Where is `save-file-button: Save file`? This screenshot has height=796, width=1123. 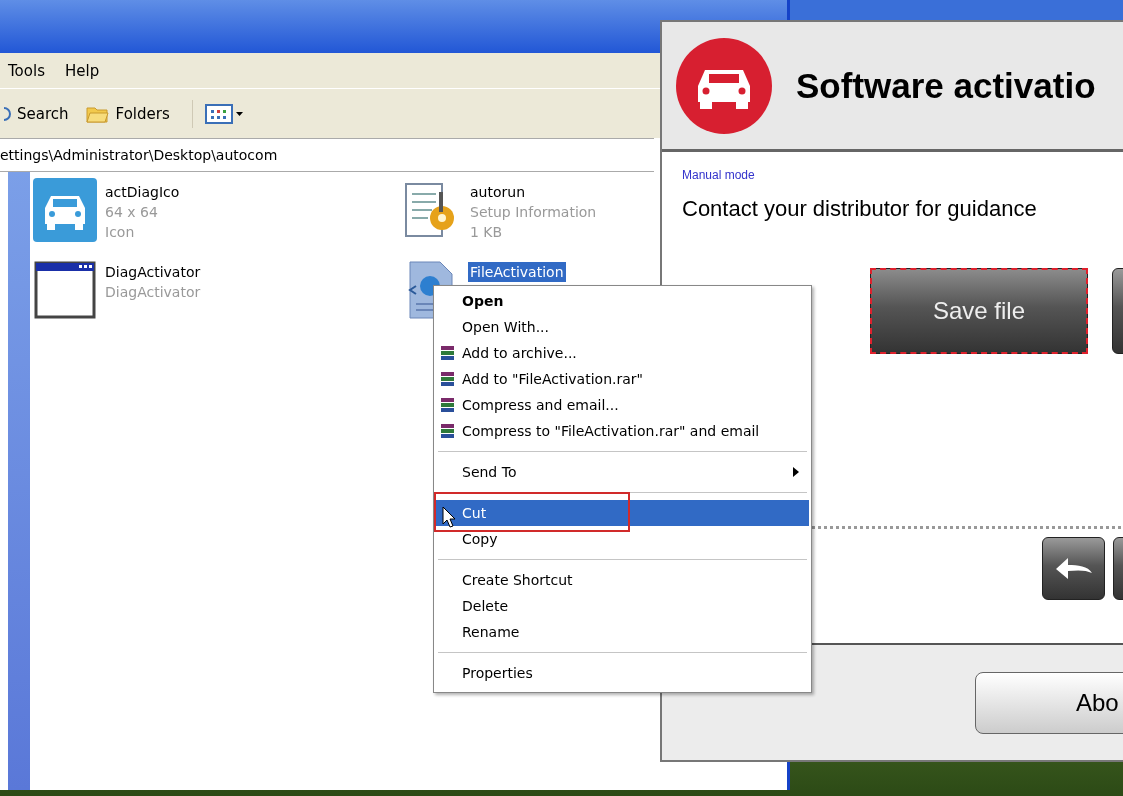 save-file-button: Save file is located at coordinates (979, 311).